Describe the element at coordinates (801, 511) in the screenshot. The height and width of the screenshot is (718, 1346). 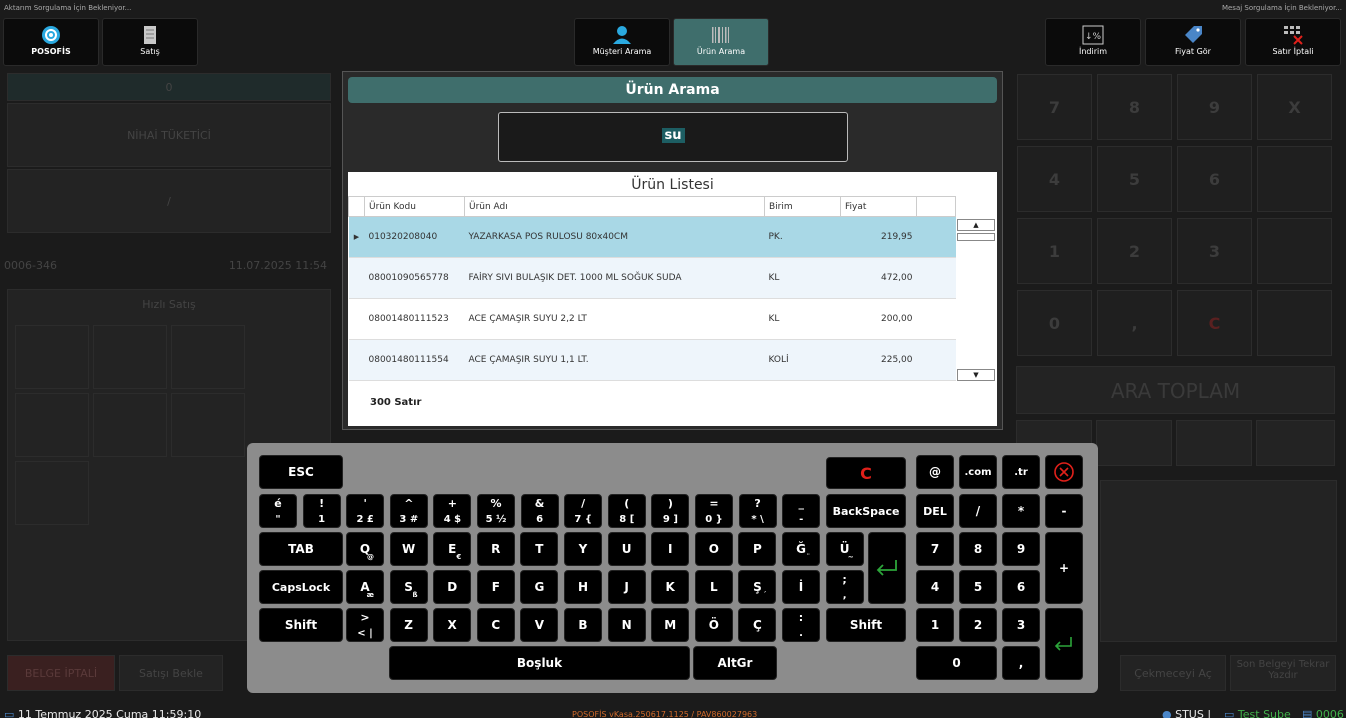
I see `number-row-key: _ -` at that location.